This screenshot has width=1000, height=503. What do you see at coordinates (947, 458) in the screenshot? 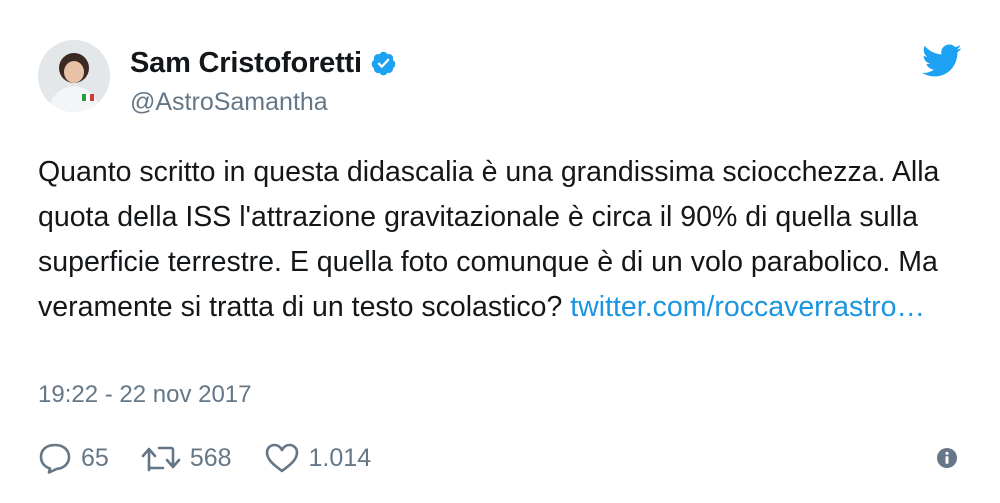
I see `info-icon` at bounding box center [947, 458].